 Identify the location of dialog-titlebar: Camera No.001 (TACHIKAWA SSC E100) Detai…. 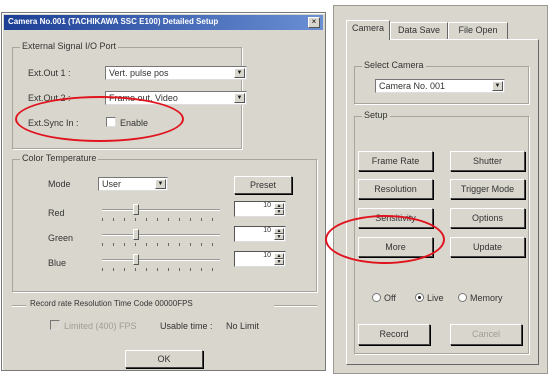
(163, 22).